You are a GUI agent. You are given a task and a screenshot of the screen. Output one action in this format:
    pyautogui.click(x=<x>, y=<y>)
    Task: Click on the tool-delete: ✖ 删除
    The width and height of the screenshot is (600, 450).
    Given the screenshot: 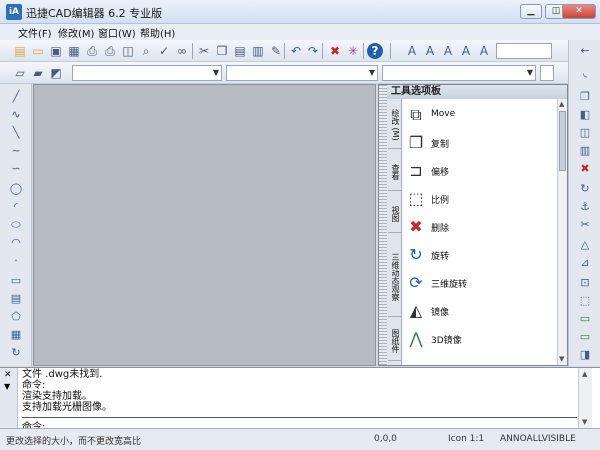 What is the action you would take?
    pyautogui.click(x=478, y=227)
    